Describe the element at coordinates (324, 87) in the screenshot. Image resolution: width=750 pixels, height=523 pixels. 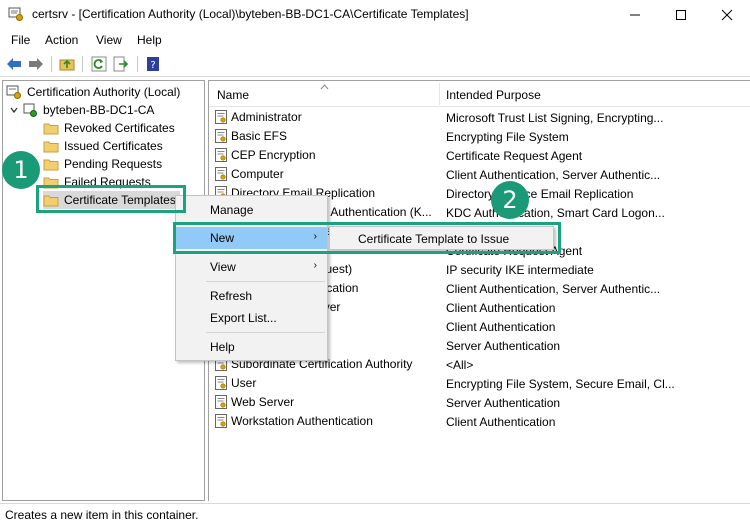
I see `sort-ascending-icon` at that location.